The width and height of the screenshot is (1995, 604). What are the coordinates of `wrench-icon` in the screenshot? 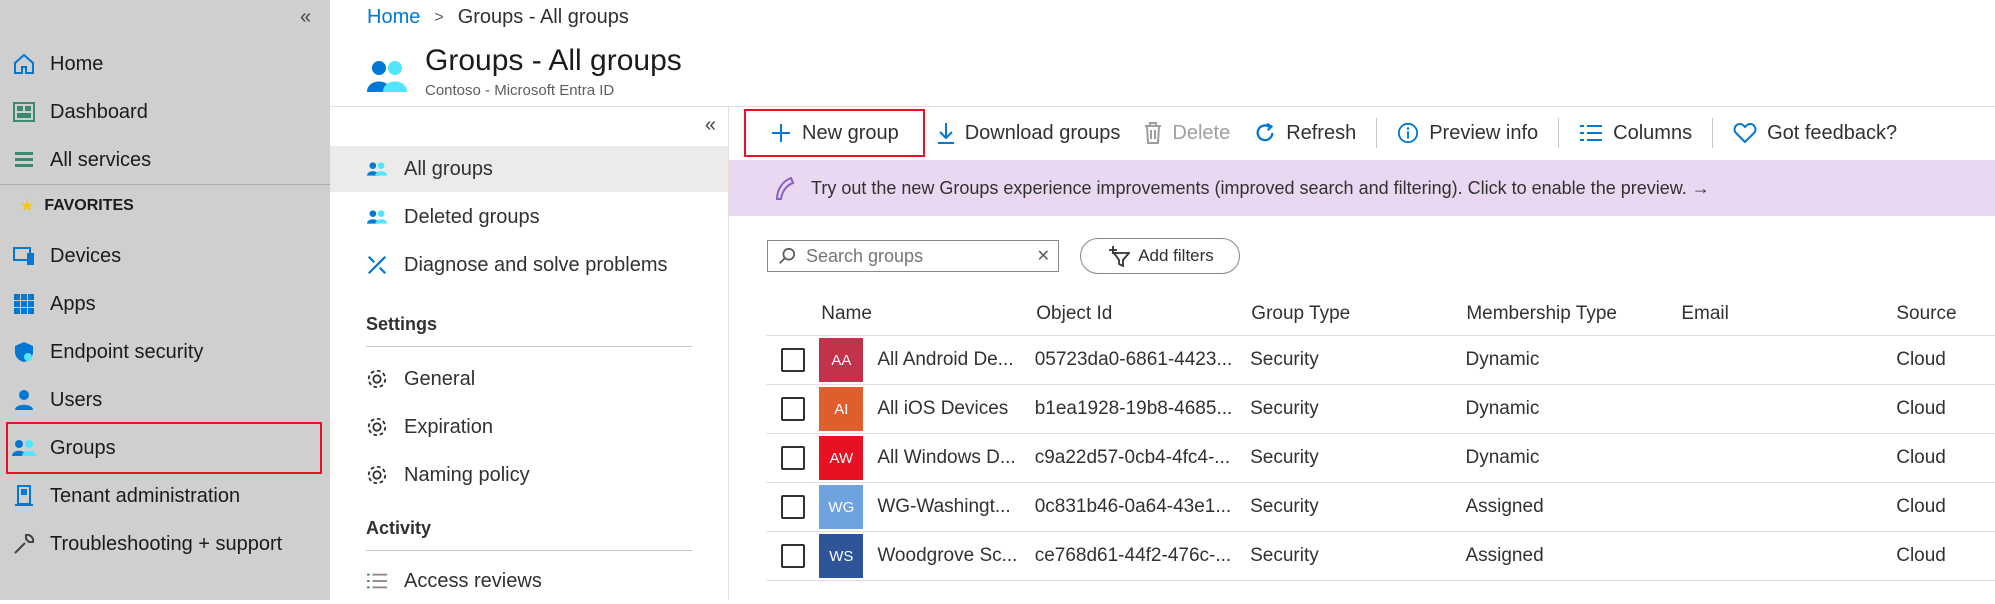 It's located at (377, 265).